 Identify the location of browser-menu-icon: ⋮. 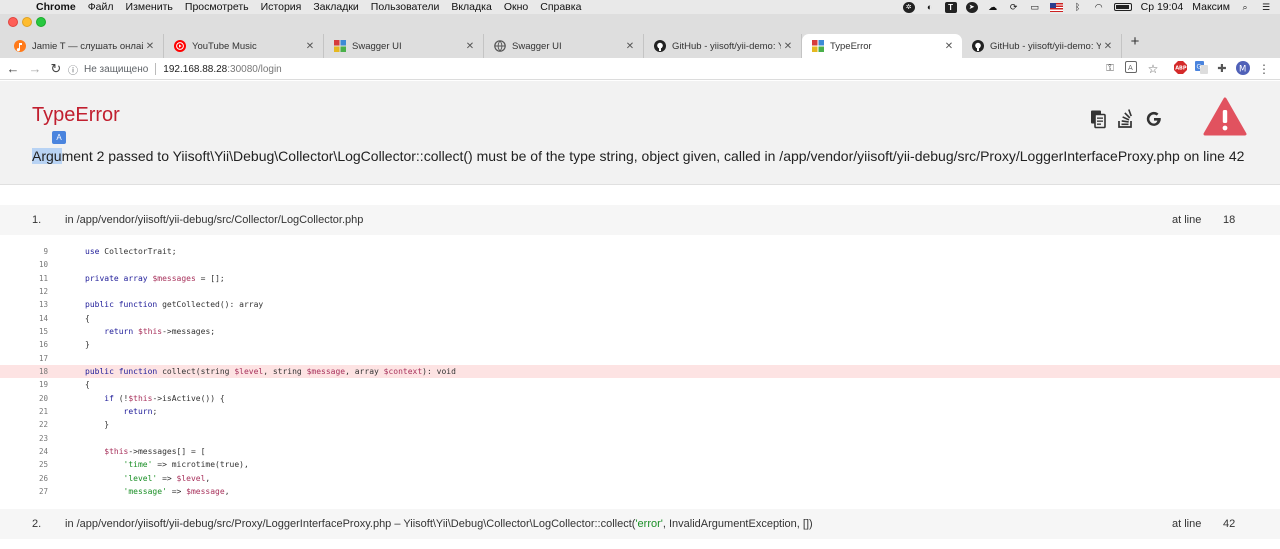
(1264, 69).